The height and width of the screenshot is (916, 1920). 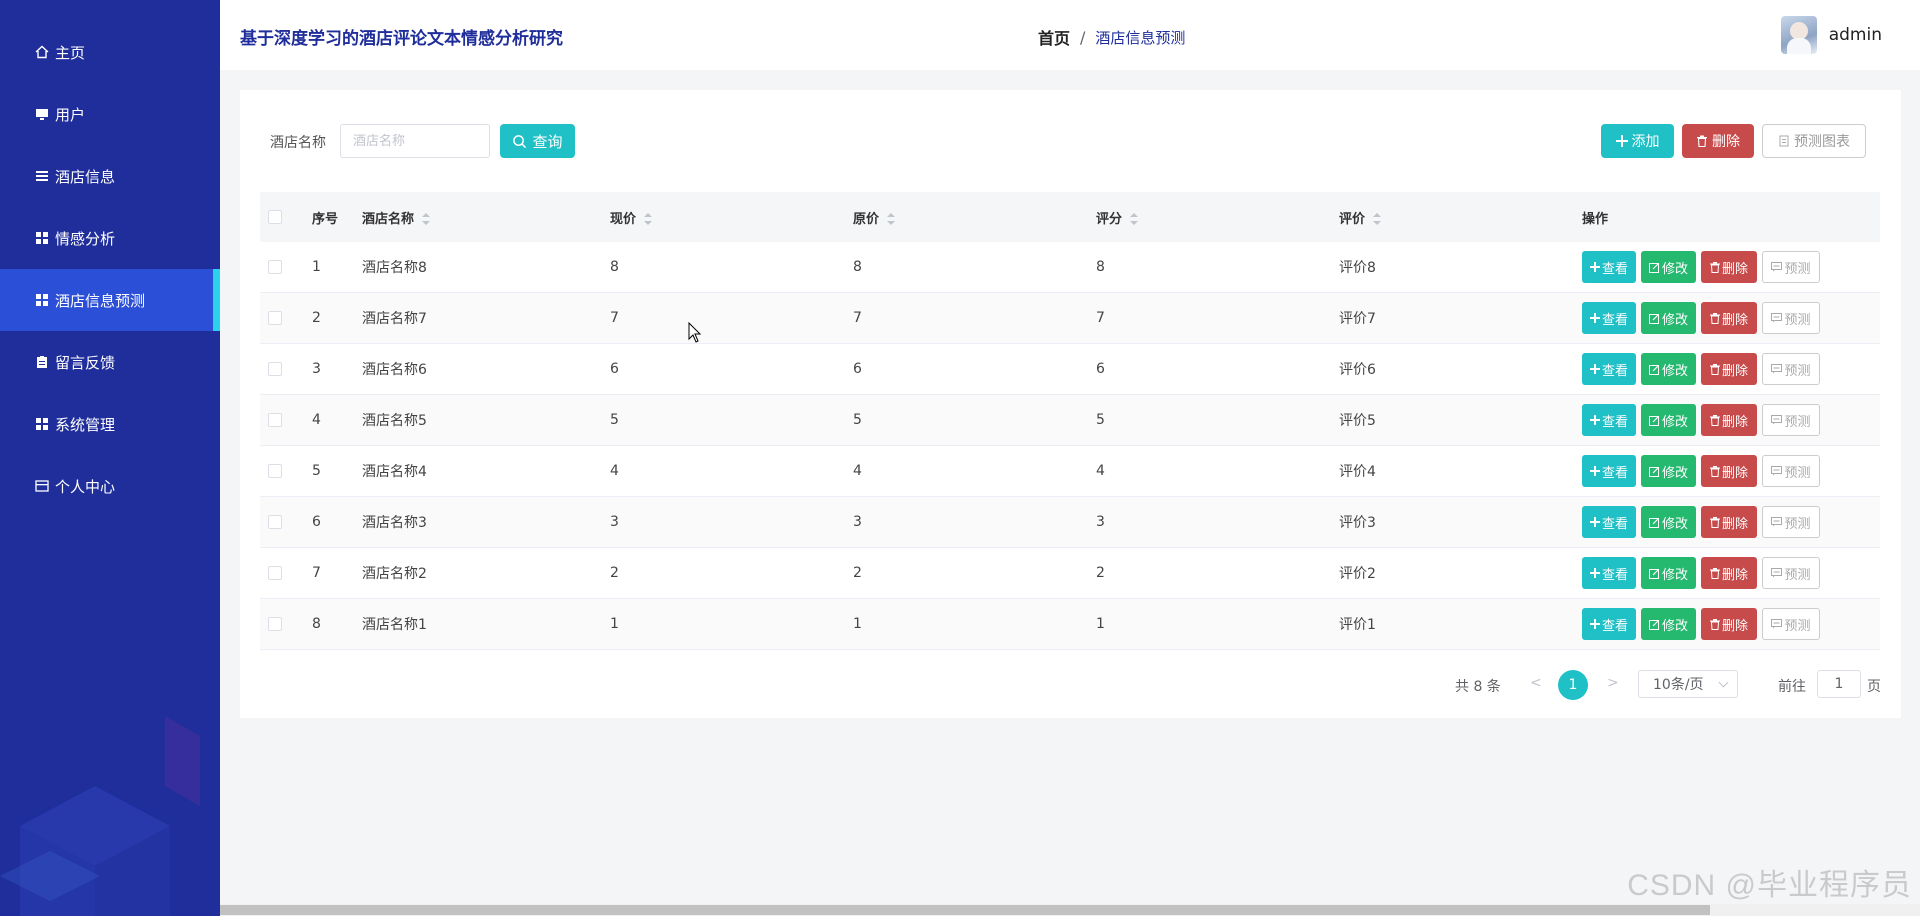 What do you see at coordinates (1839, 684) in the screenshot?
I see `goto-page-input` at bounding box center [1839, 684].